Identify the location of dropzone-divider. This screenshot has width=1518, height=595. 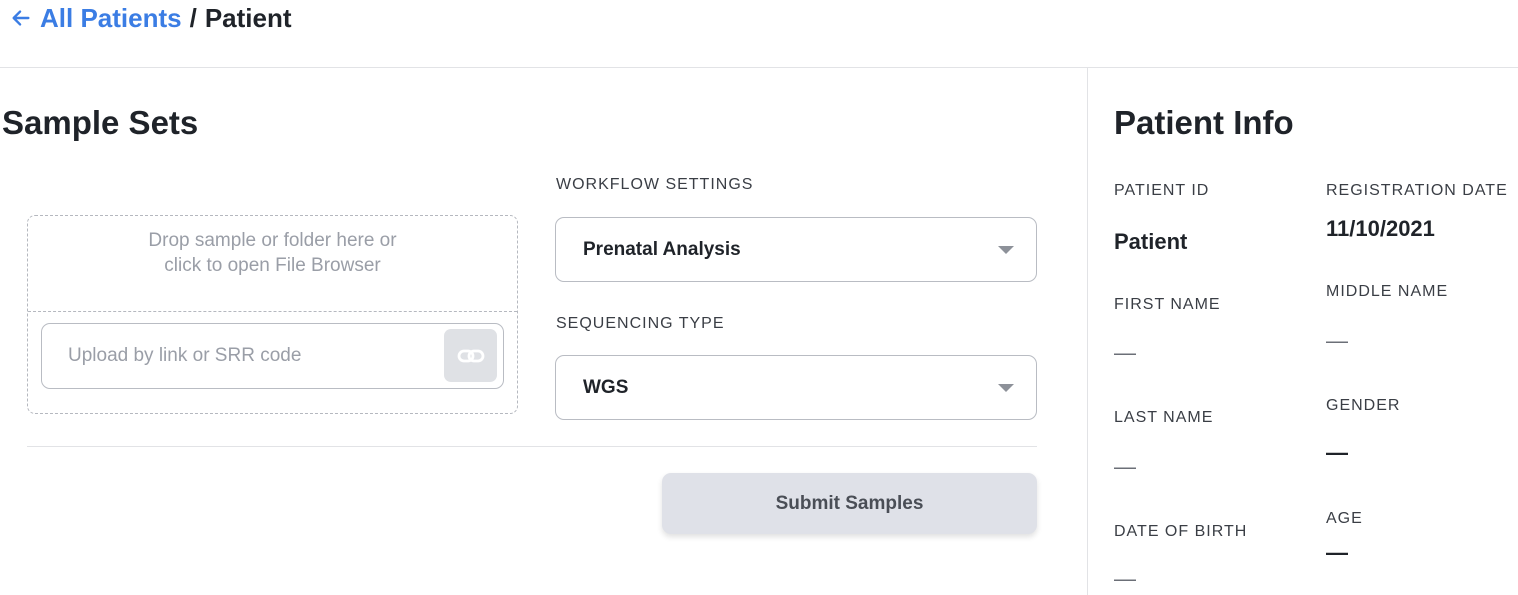
(272, 311).